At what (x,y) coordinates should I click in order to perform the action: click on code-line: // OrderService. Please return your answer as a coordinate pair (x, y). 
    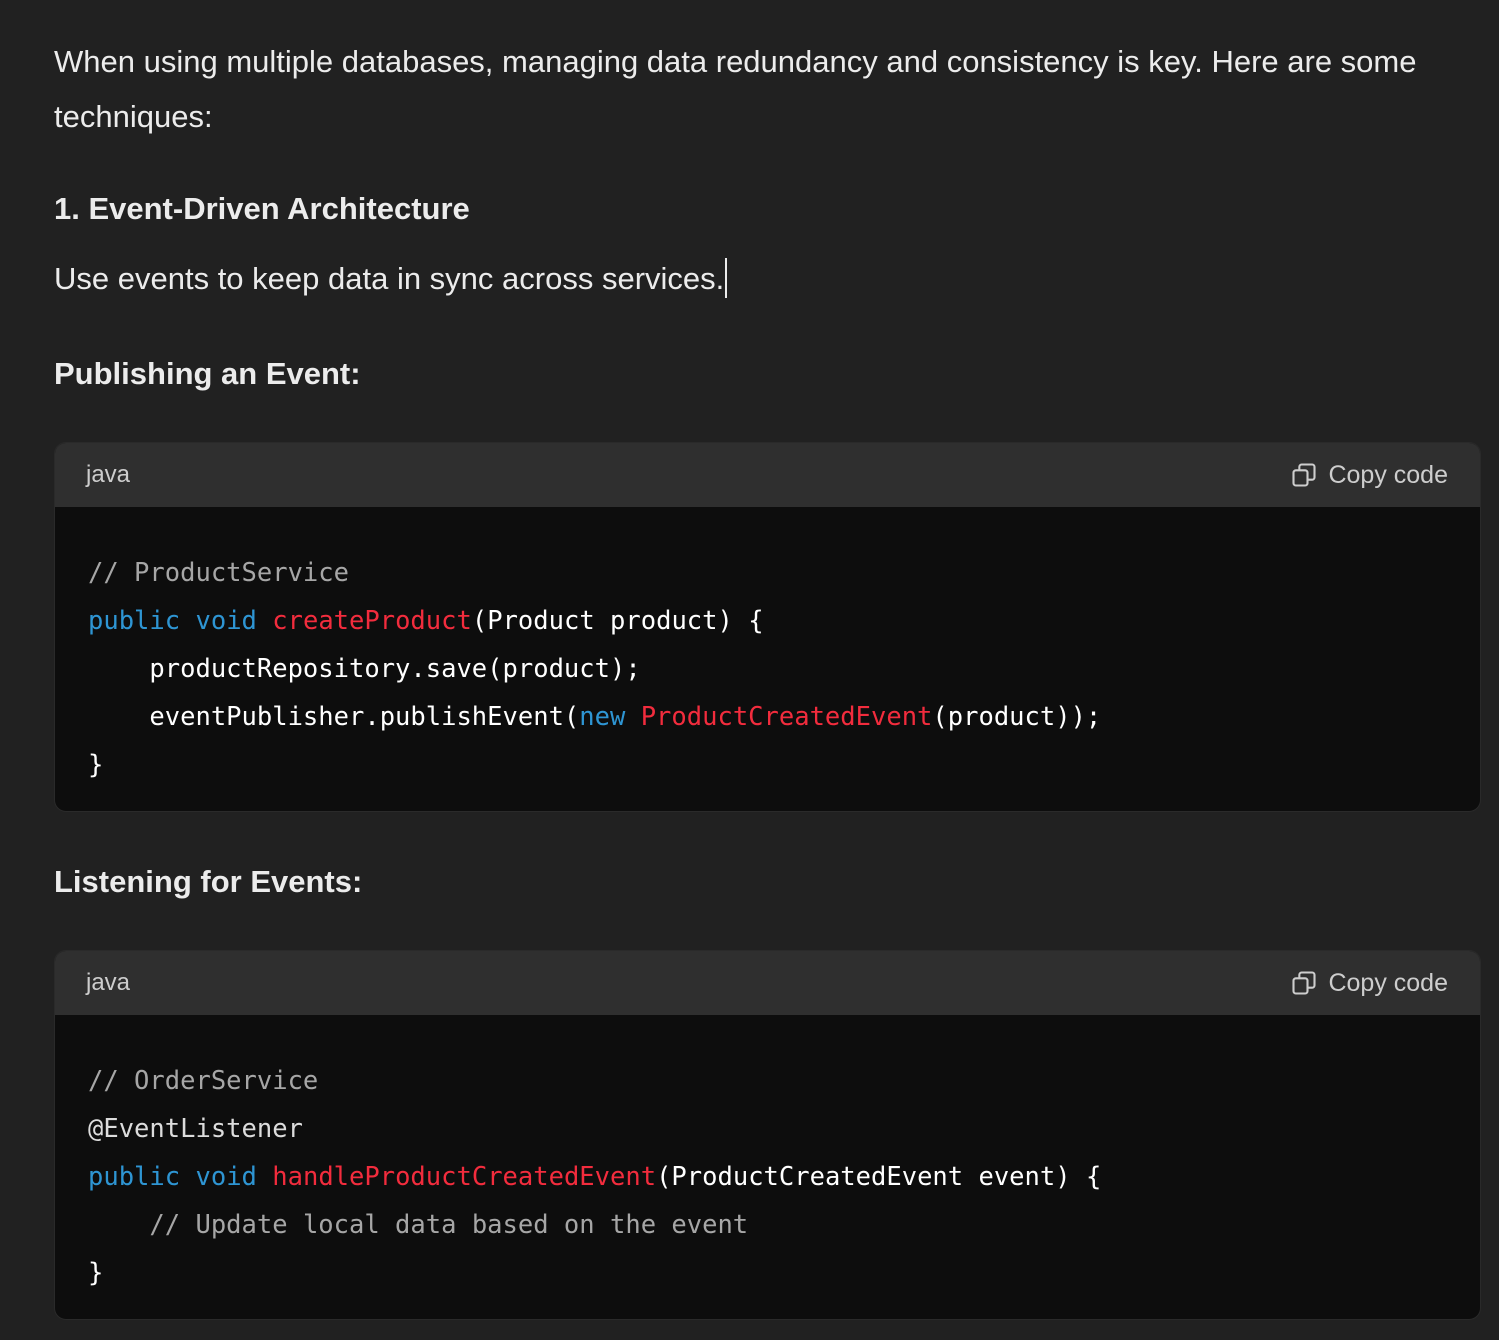
    Looking at the image, I should click on (784, 1081).